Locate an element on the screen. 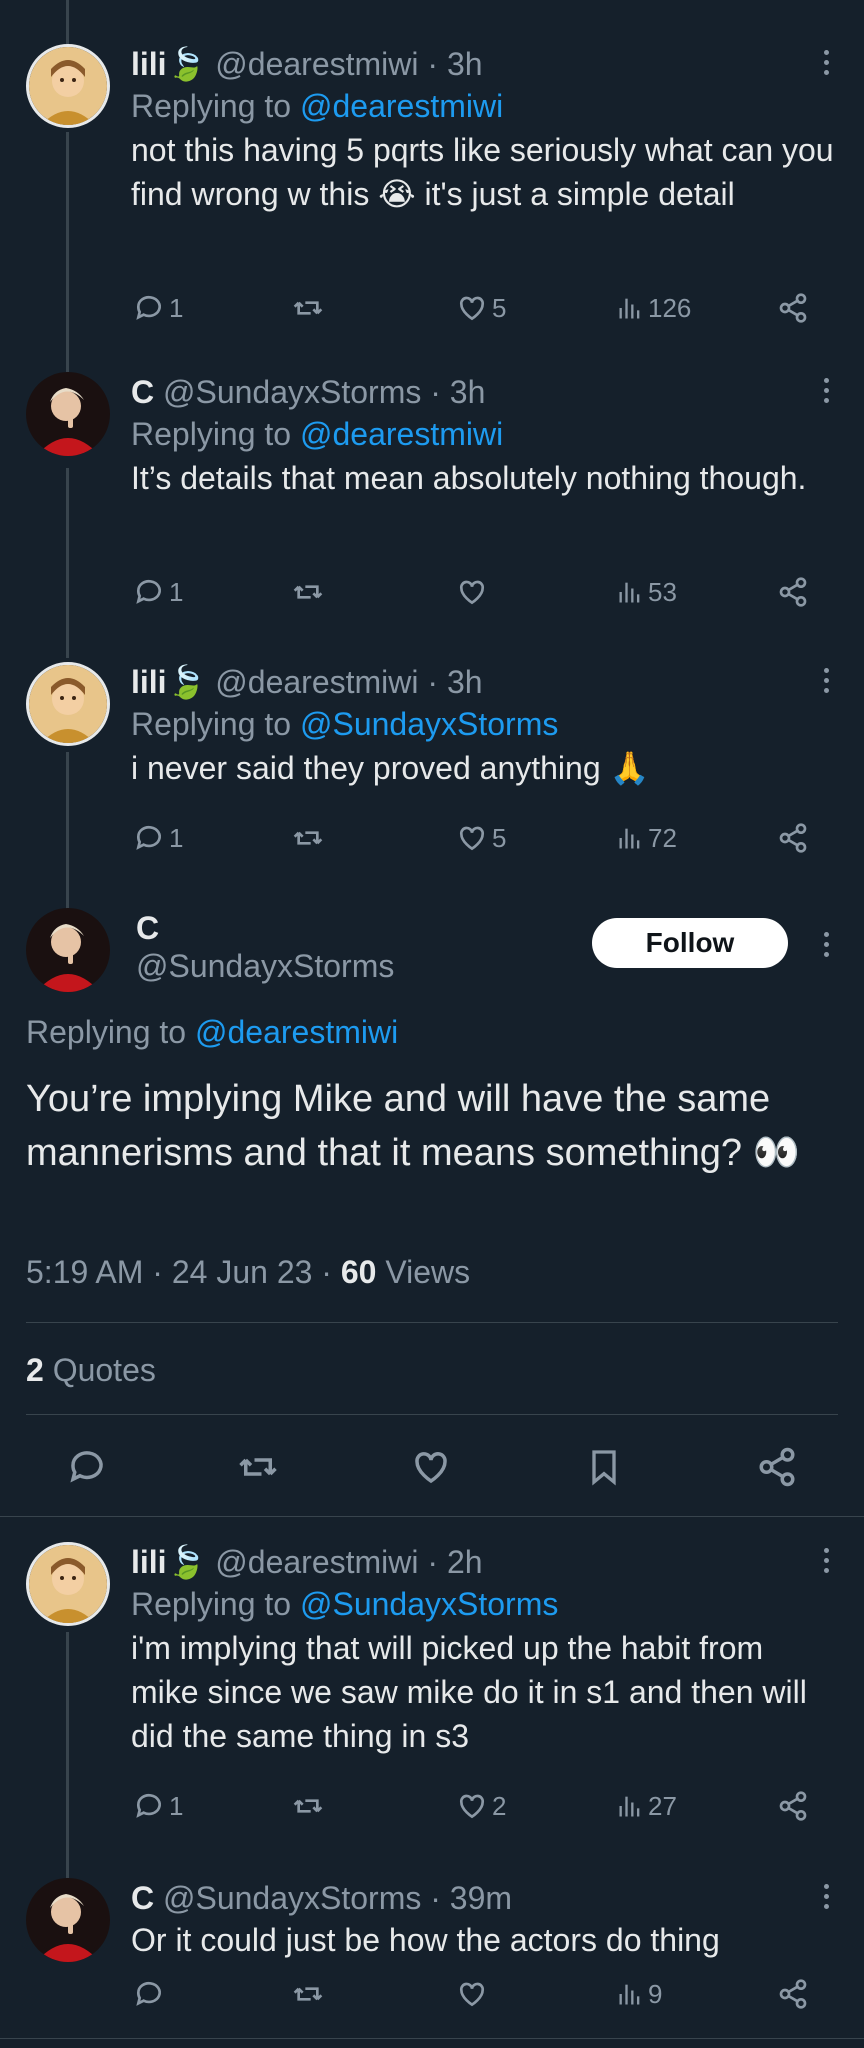 Image resolution: width=864 pixels, height=2048 pixels. tweet-header: lili🍃 @dearestmiwi · 2h is located at coordinates (482, 1562).